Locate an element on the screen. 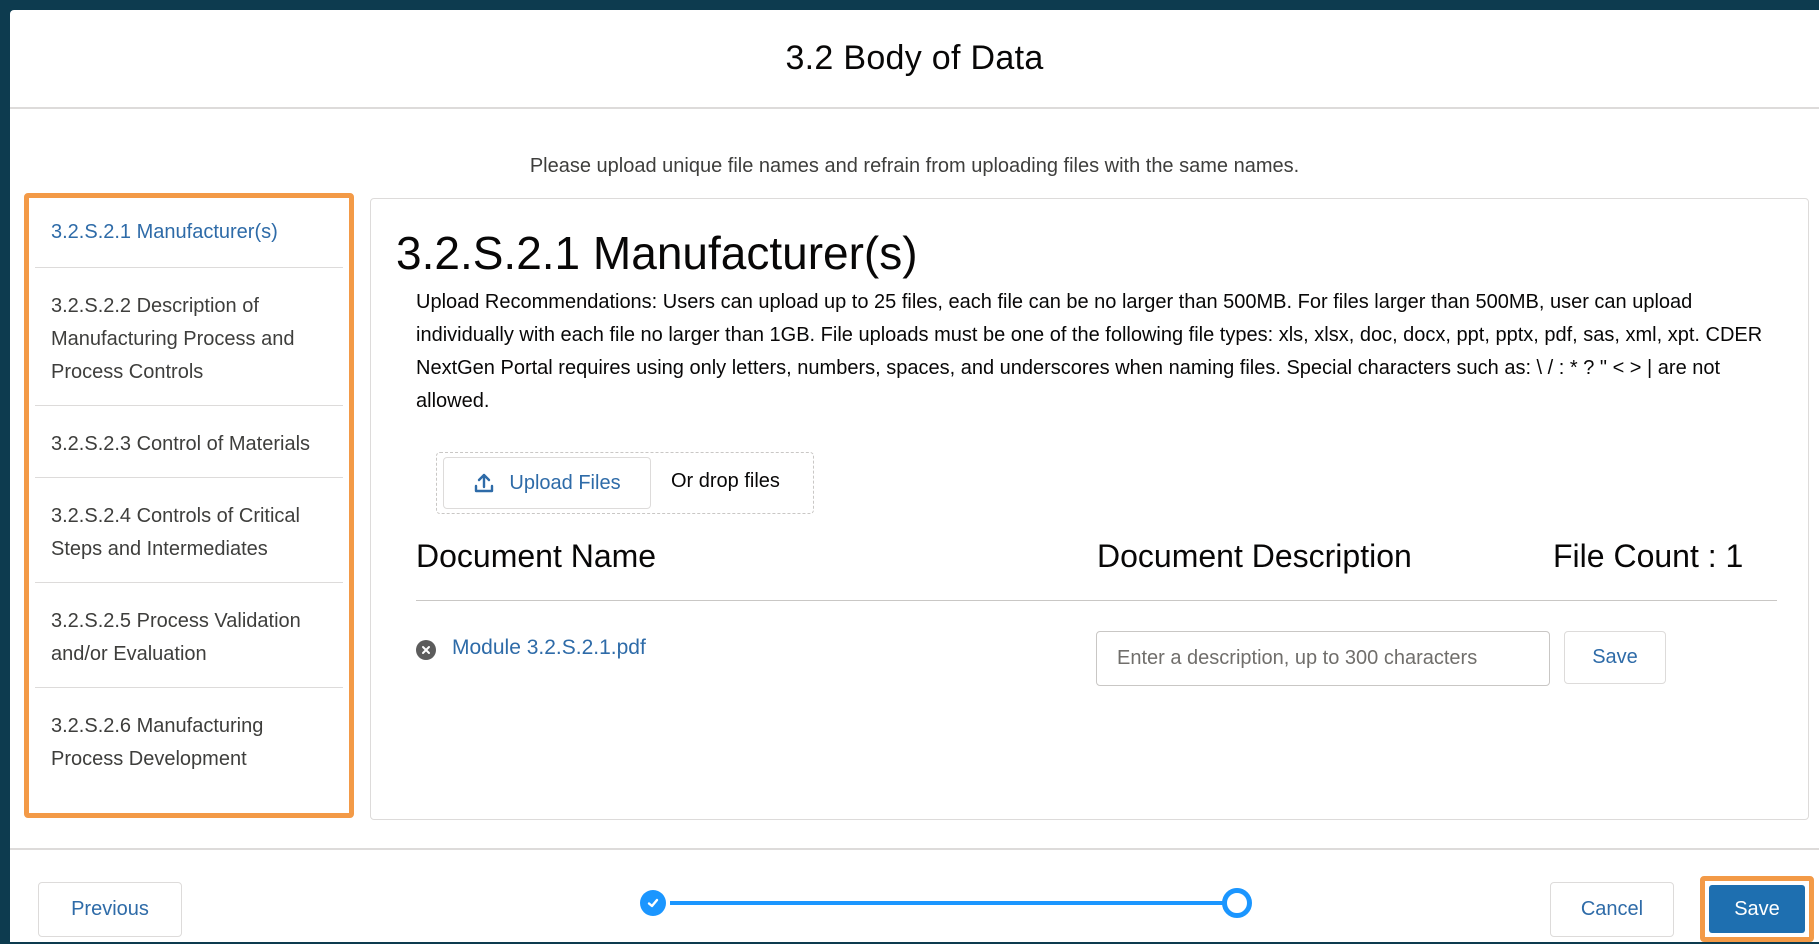 This screenshot has height=944, width=1819. column-header-document-description: Document Description is located at coordinates (1254, 556).